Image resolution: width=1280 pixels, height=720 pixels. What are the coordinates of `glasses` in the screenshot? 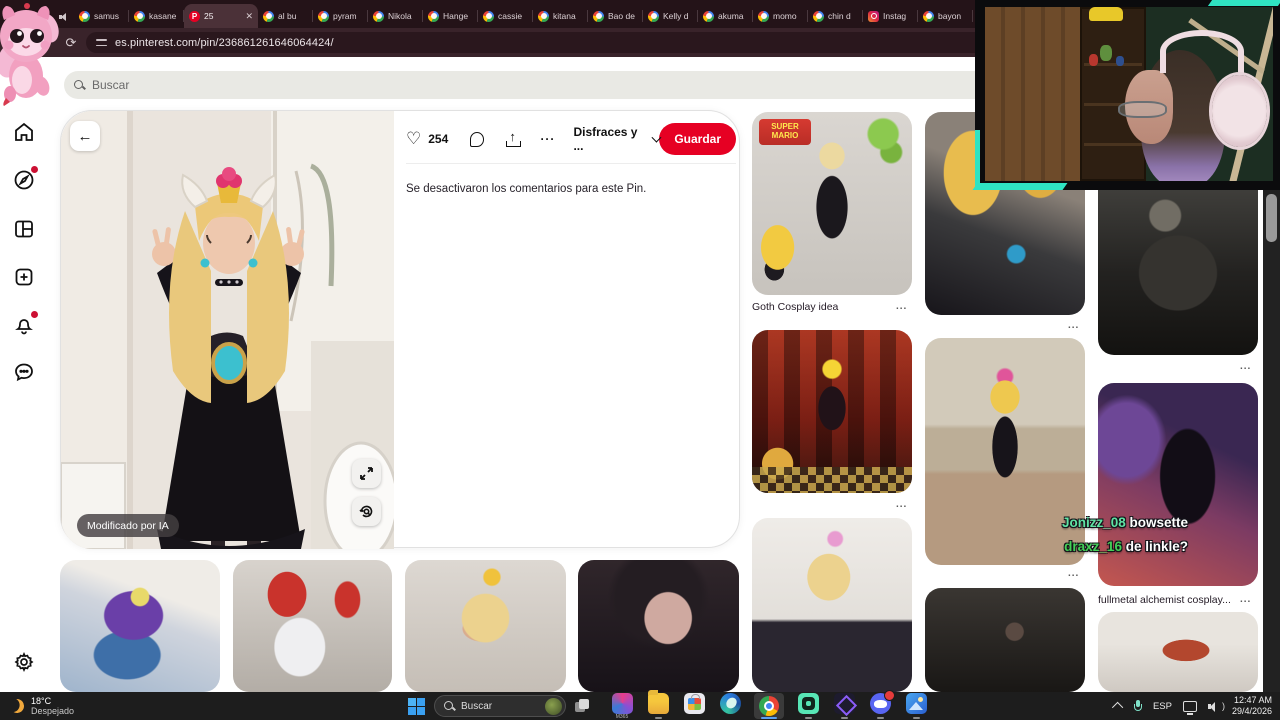 It's located at (1142, 110).